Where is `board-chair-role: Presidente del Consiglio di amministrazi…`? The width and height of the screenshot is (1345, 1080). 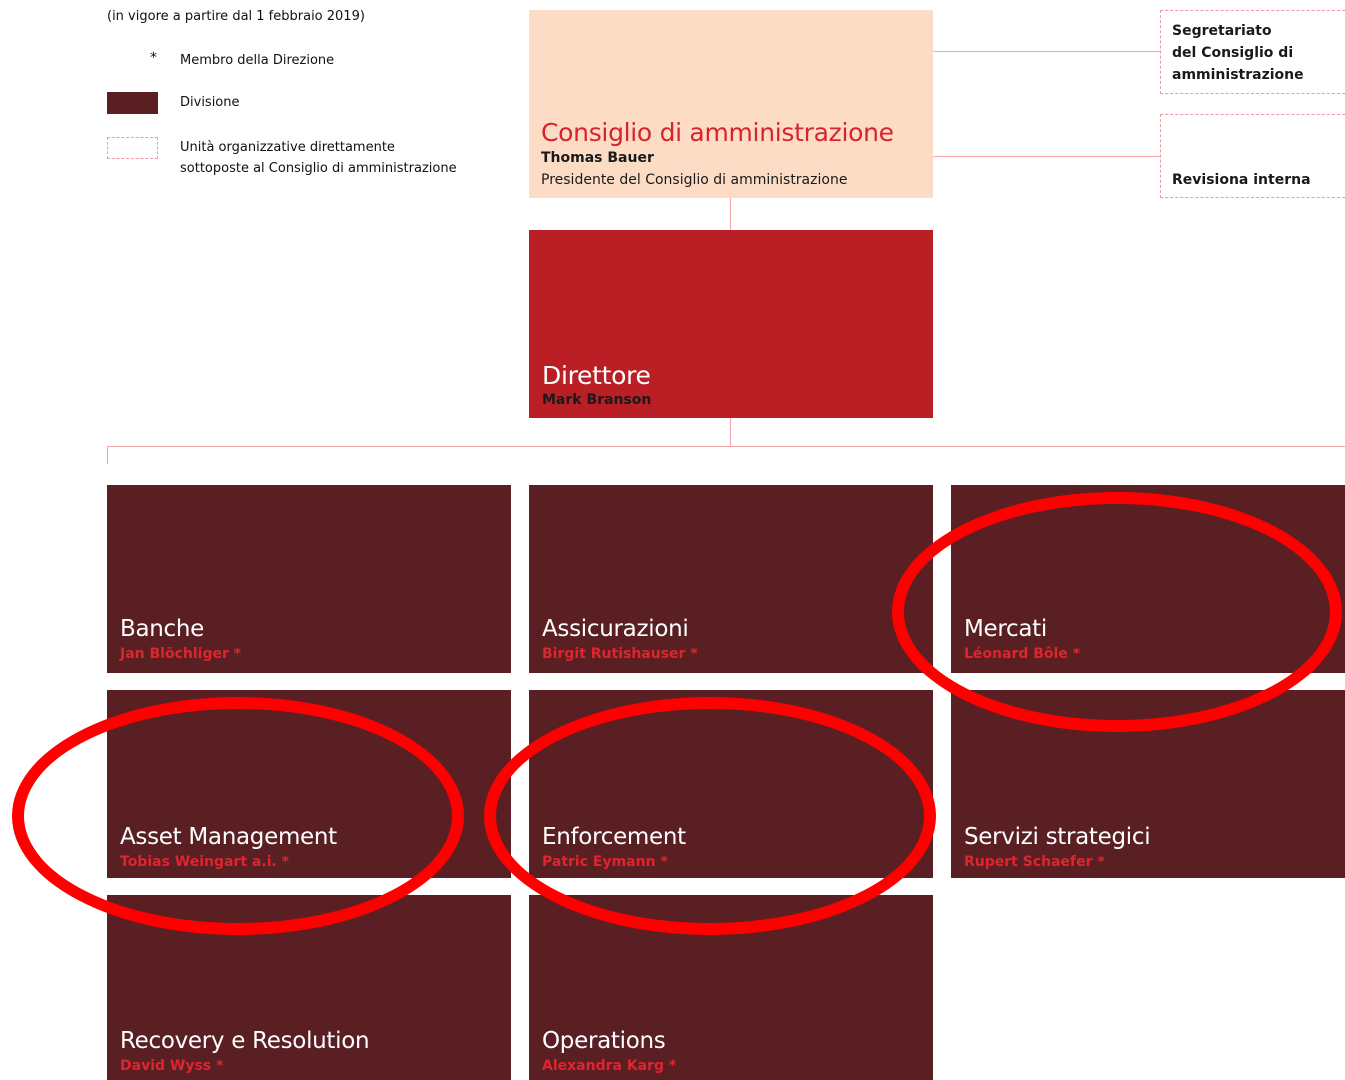 board-chair-role: Presidente del Consiglio di amministrazi… is located at coordinates (694, 180).